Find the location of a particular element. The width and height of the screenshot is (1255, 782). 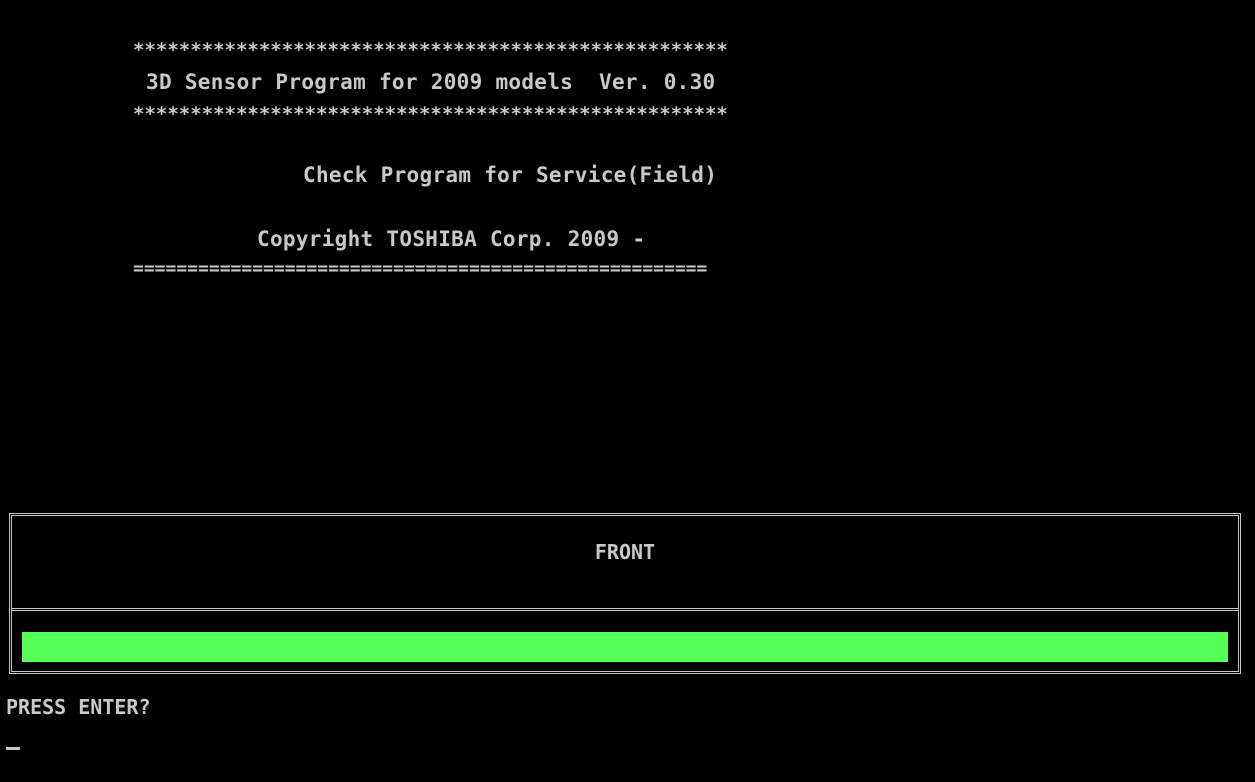

text-cursor is located at coordinates (13, 748).